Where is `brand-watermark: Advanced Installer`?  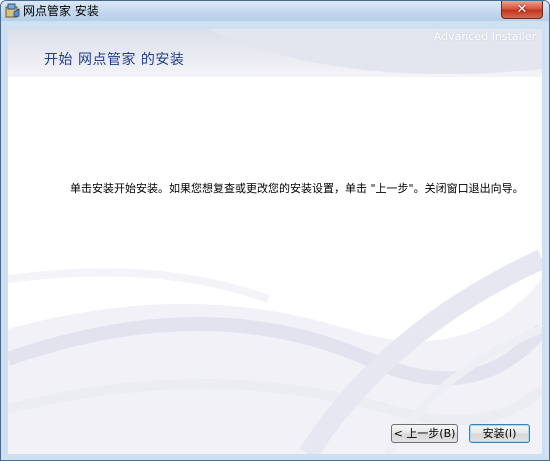
brand-watermark: Advanced Installer is located at coordinates (484, 36).